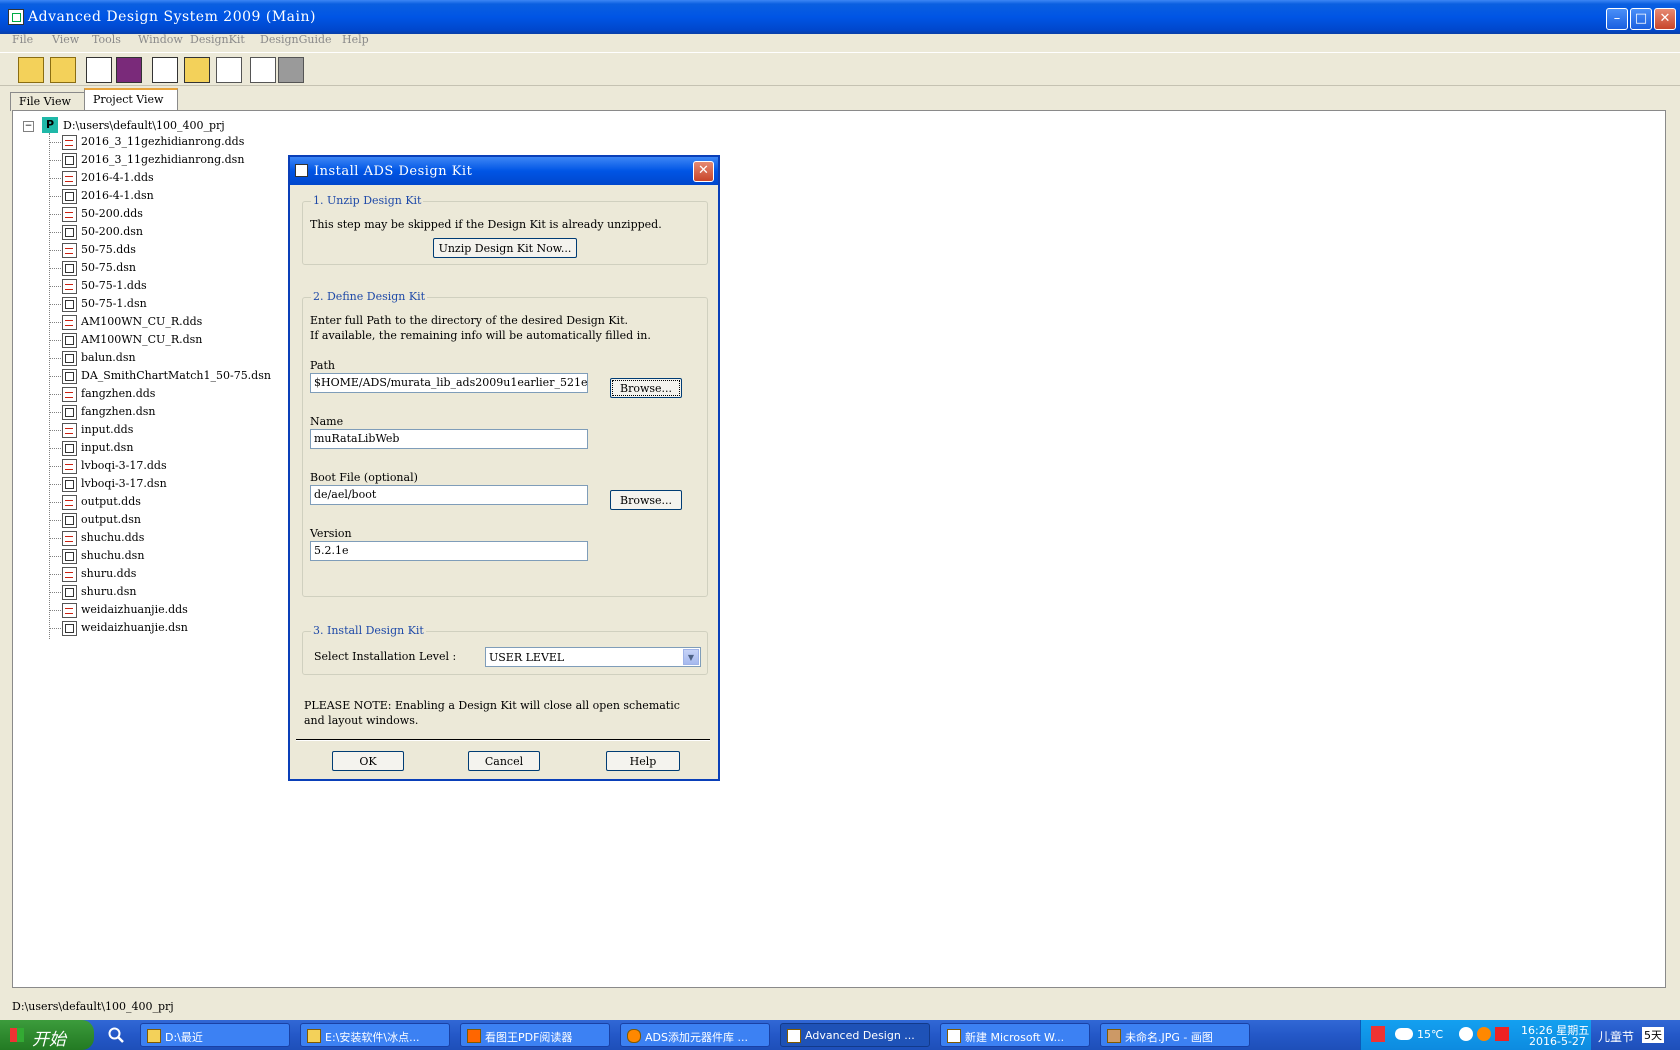  I want to click on system-tray: 15℃ 16:26 星期五 2016-5-27, so click(1475, 1035).